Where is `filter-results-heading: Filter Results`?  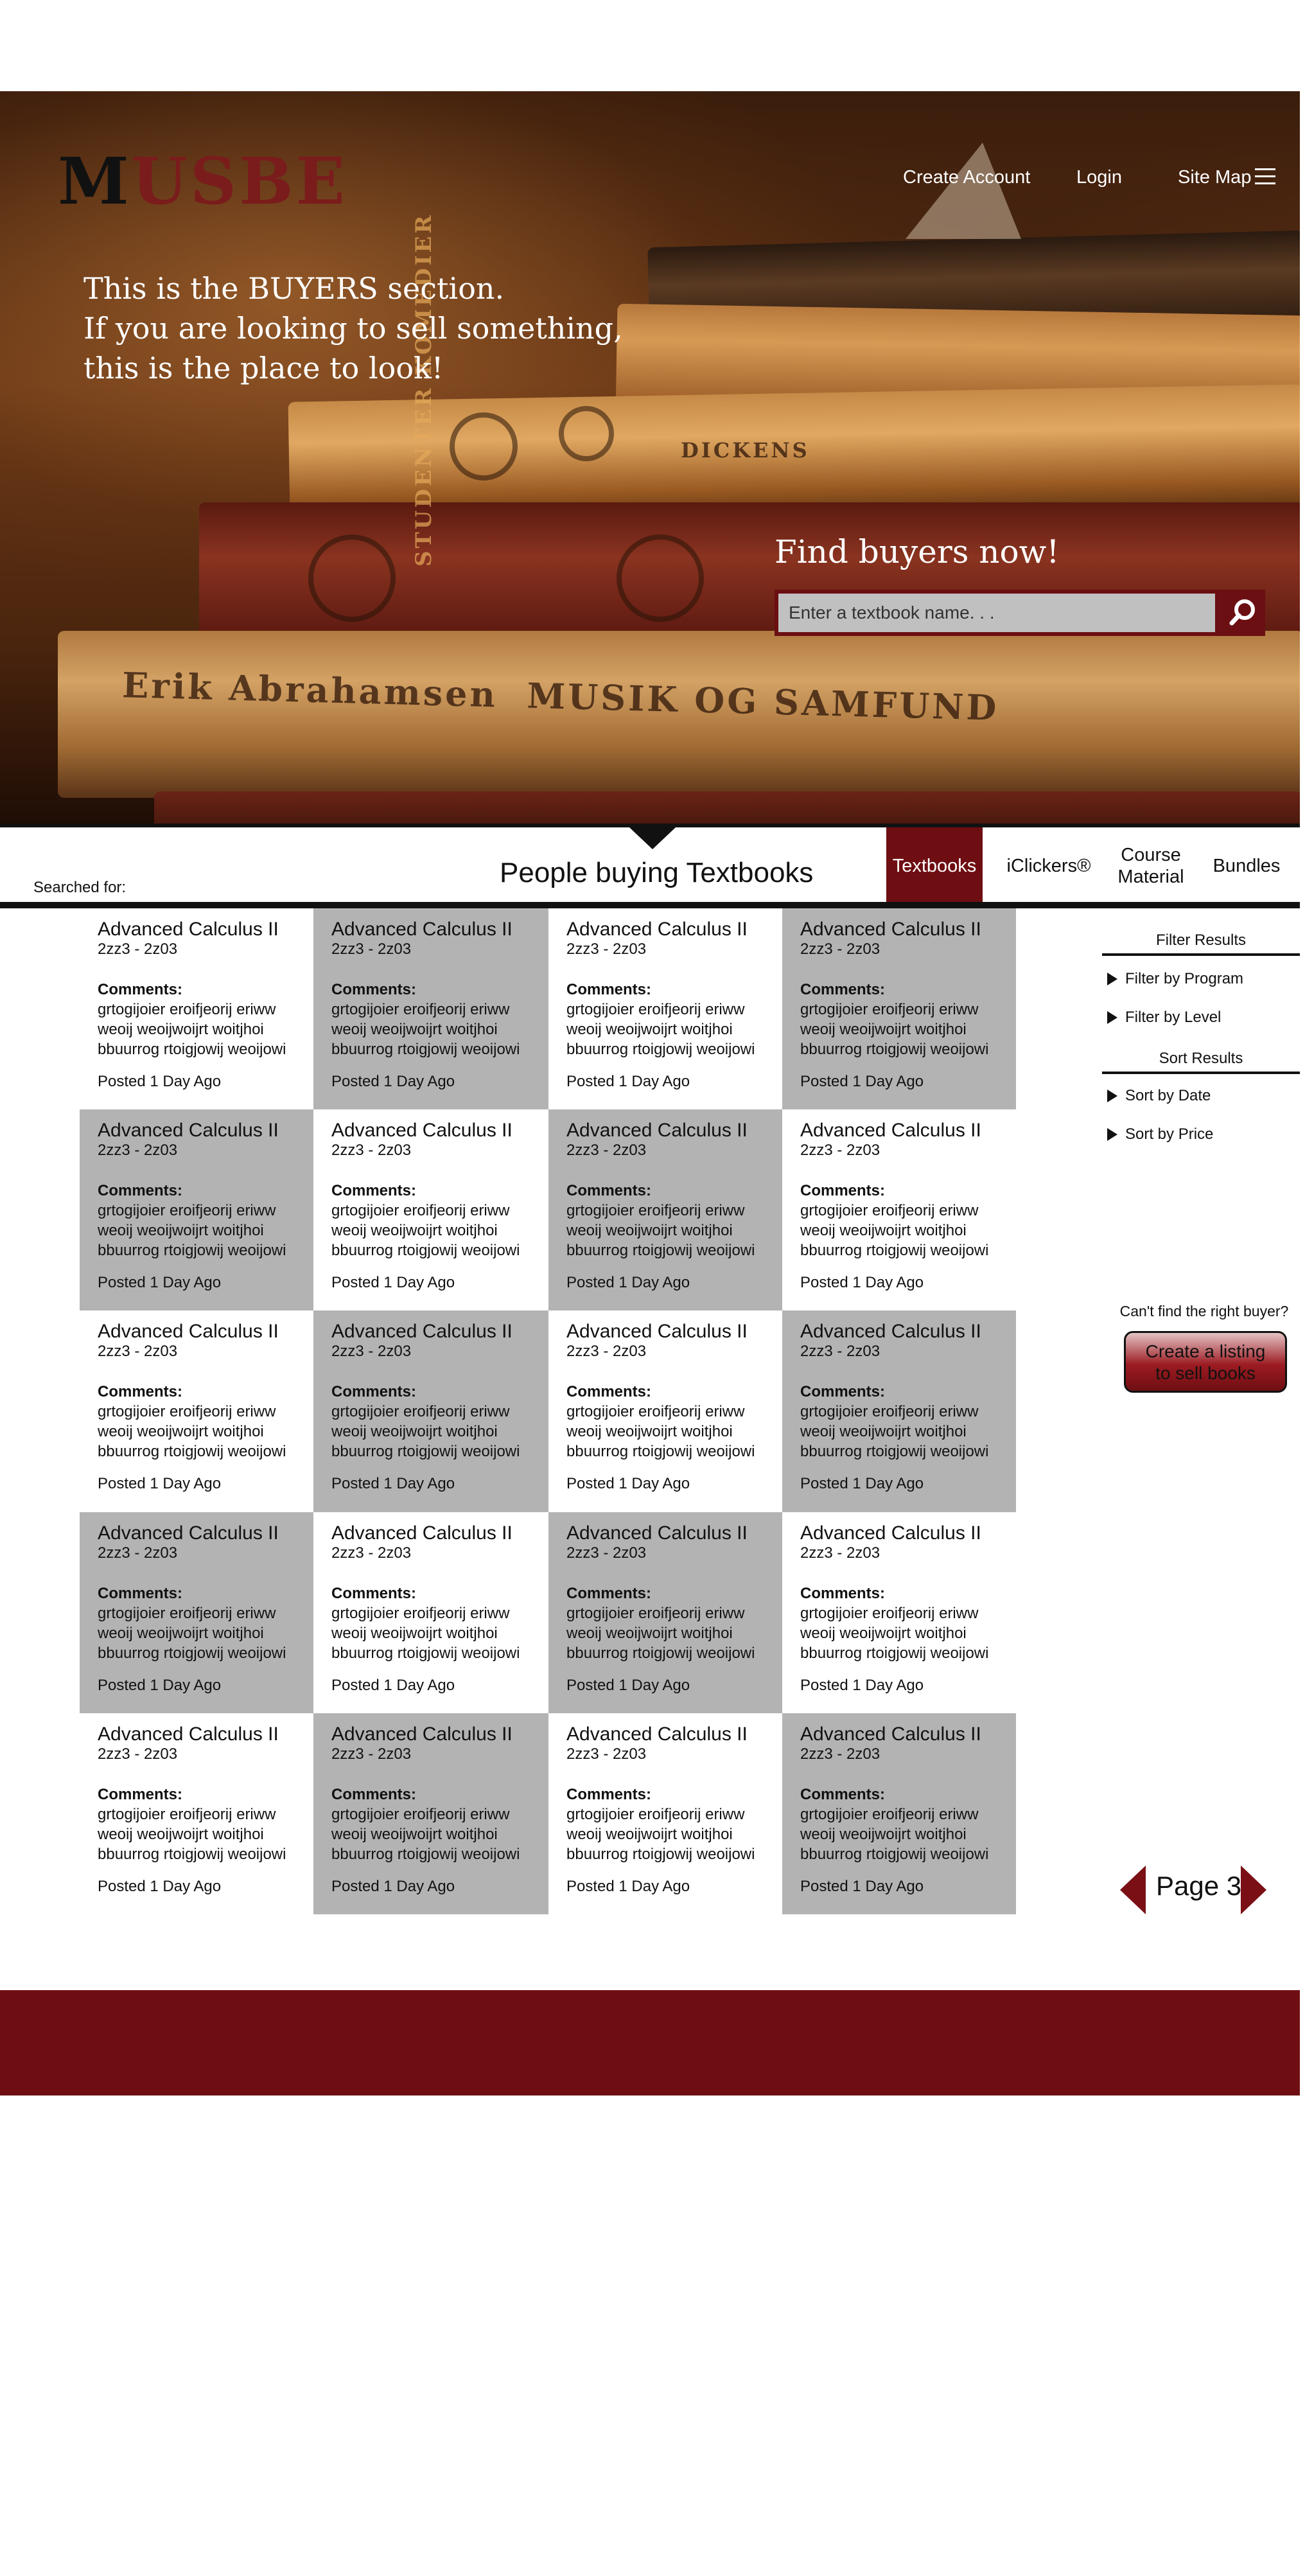
filter-results-heading: Filter Results is located at coordinates (1201, 940).